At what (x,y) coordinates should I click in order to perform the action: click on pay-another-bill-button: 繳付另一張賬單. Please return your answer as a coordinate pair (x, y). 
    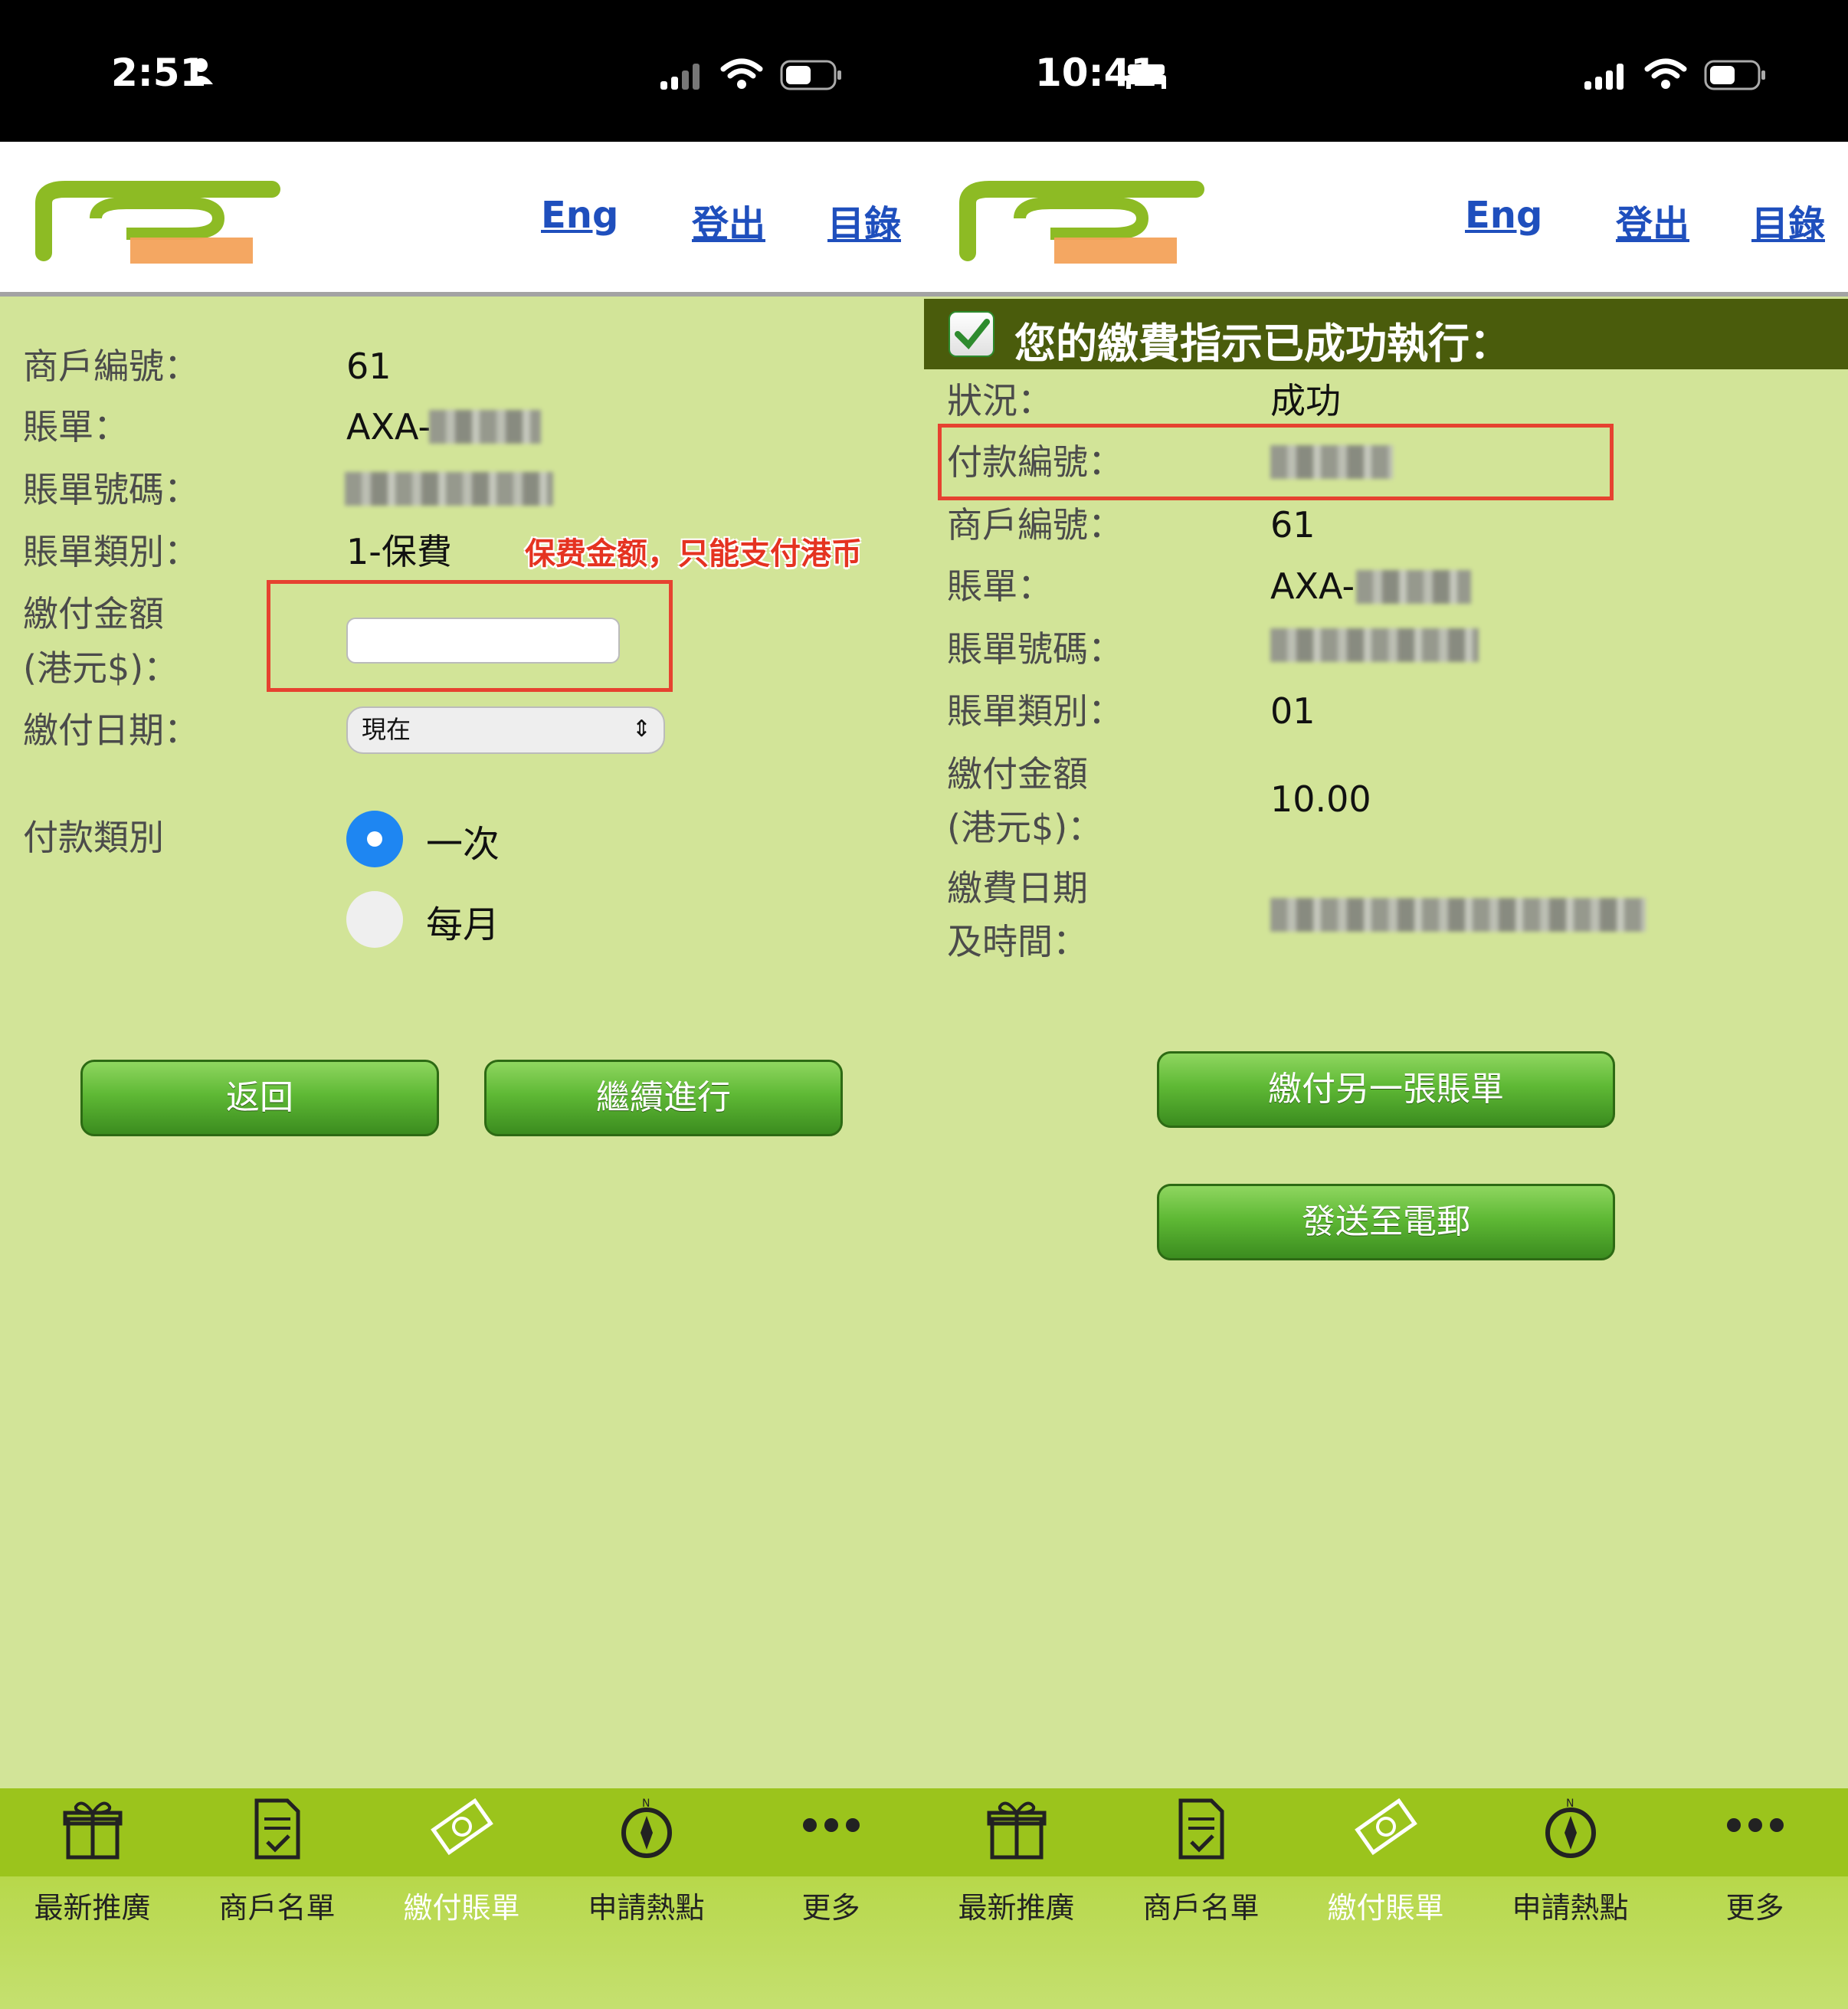
    Looking at the image, I should click on (1386, 1089).